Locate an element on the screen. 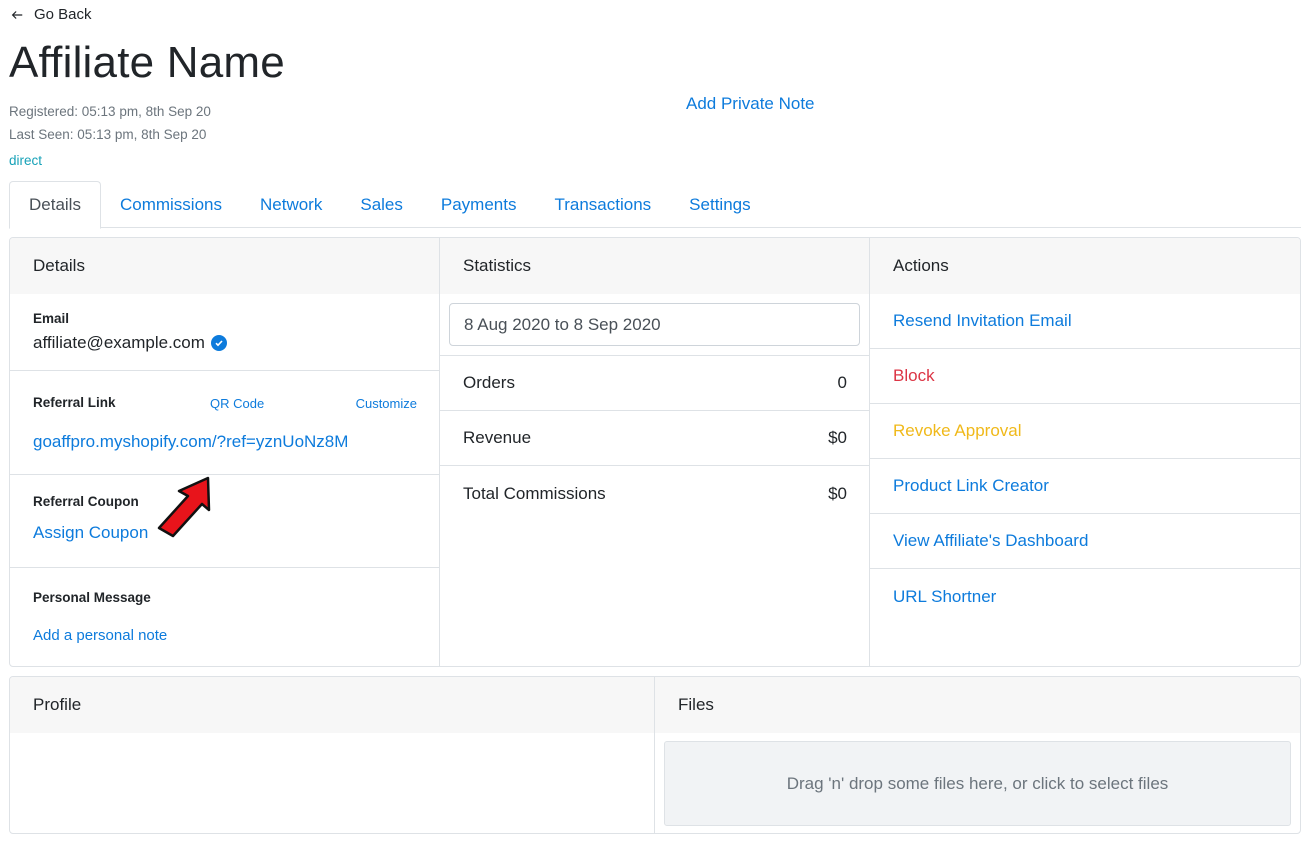 This screenshot has height=842, width=1308. go-back-link: Go Back is located at coordinates (51, 14).